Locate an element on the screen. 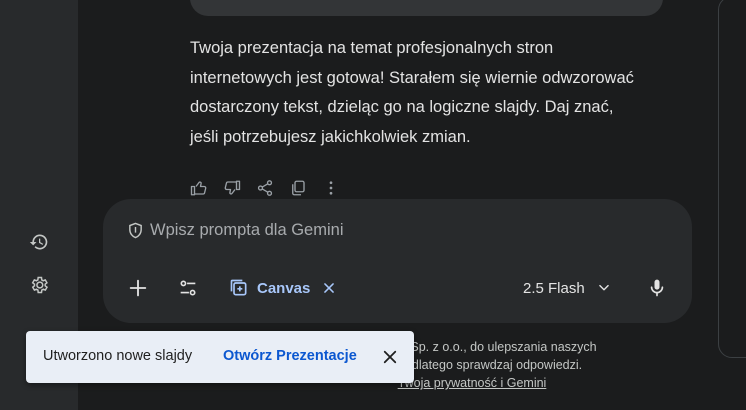 Image resolution: width=746 pixels, height=410 pixels. thumbs-down-button is located at coordinates (232, 188).